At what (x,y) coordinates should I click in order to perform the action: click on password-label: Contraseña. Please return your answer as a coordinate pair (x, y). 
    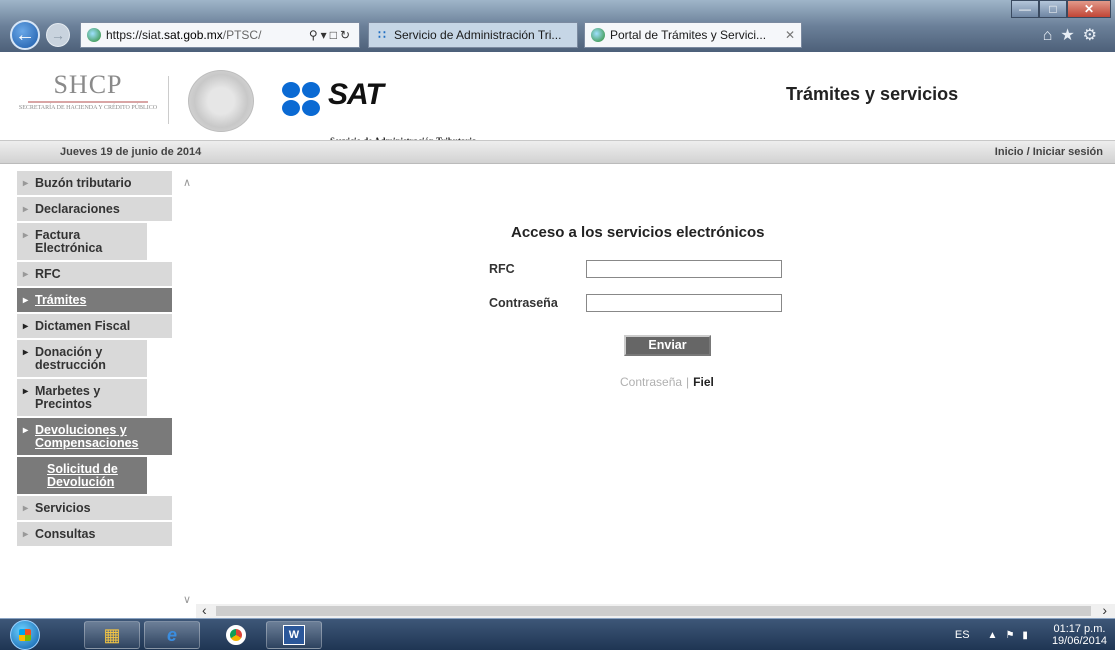
    Looking at the image, I should click on (523, 303).